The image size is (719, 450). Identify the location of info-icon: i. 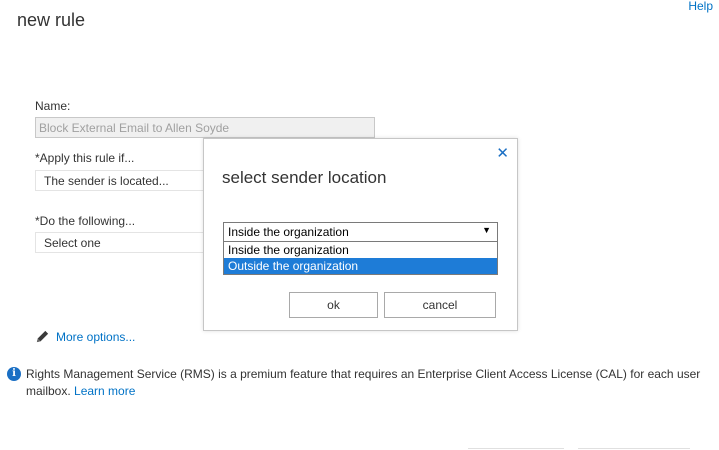
(14, 374).